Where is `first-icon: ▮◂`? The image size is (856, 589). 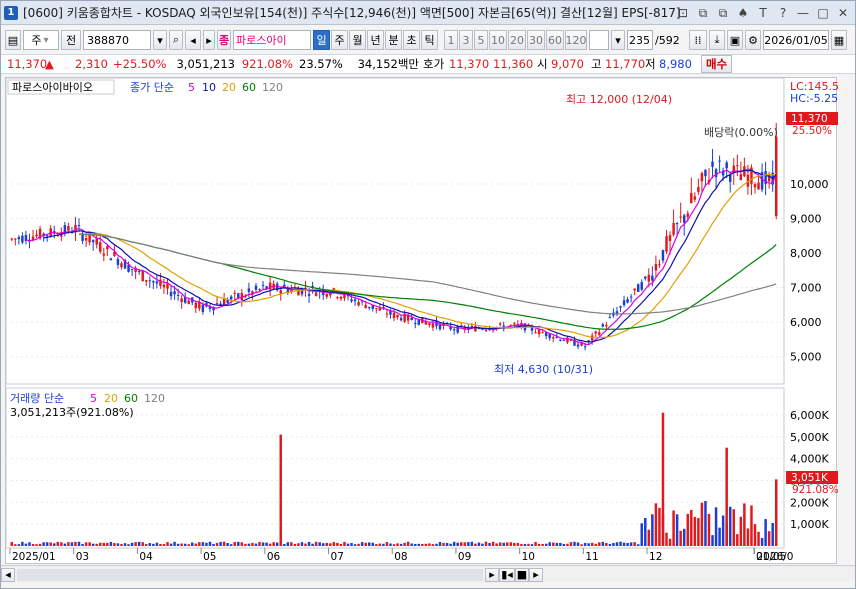
first-icon: ▮◂ is located at coordinates (507, 574).